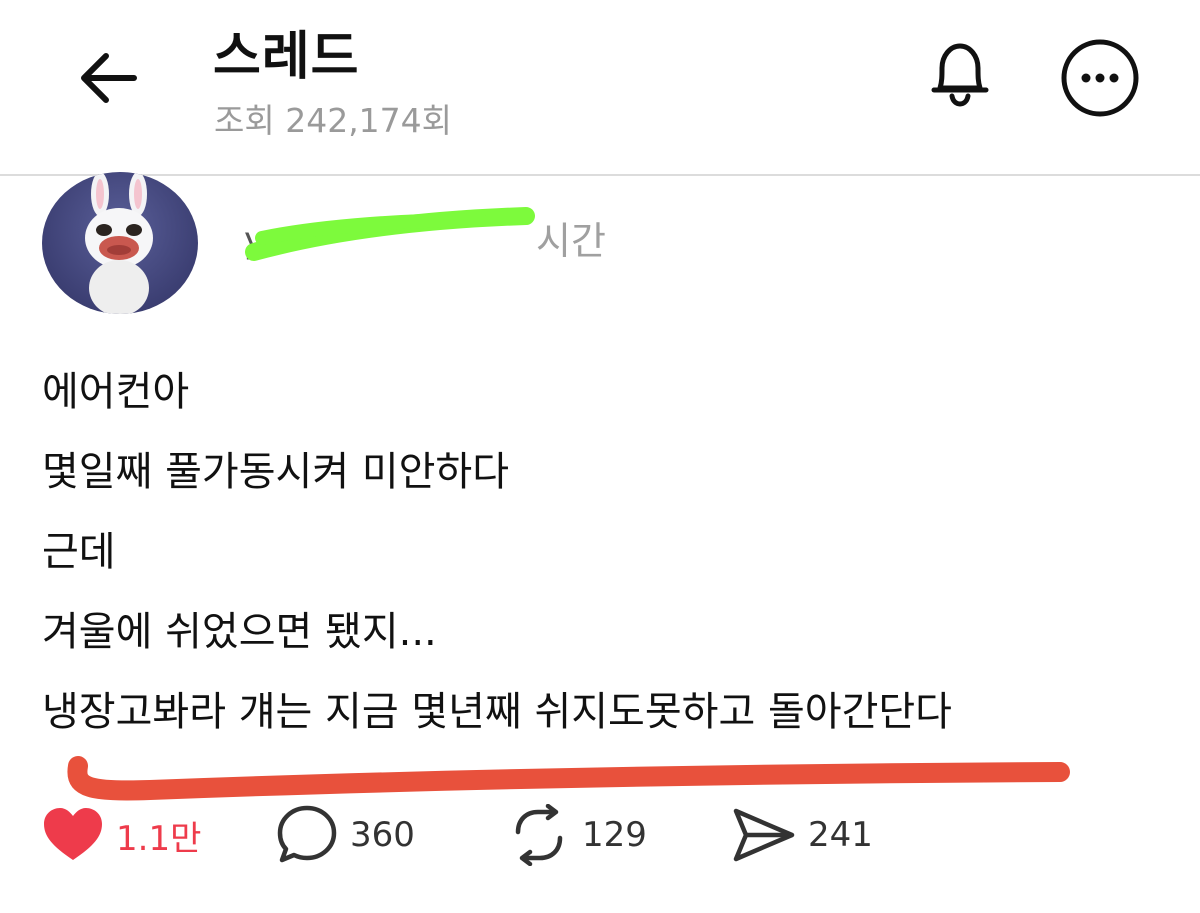 The image size is (1200, 913). Describe the element at coordinates (600, 175) in the screenshot. I see `header-divider` at that location.